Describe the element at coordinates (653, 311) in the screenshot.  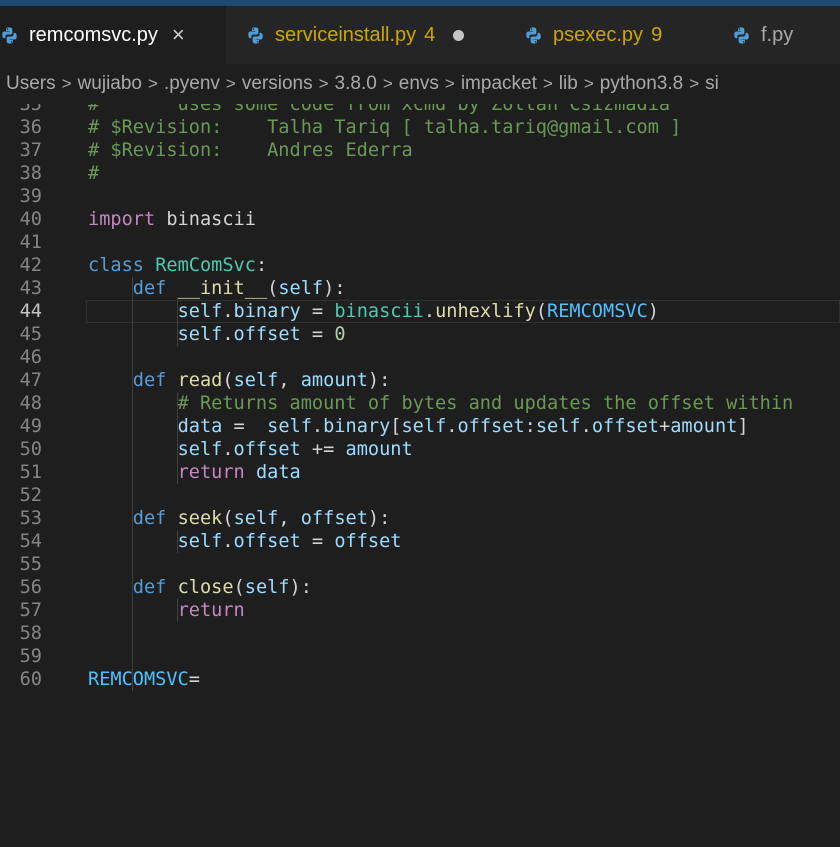
I see `code-token-plain: )` at that location.